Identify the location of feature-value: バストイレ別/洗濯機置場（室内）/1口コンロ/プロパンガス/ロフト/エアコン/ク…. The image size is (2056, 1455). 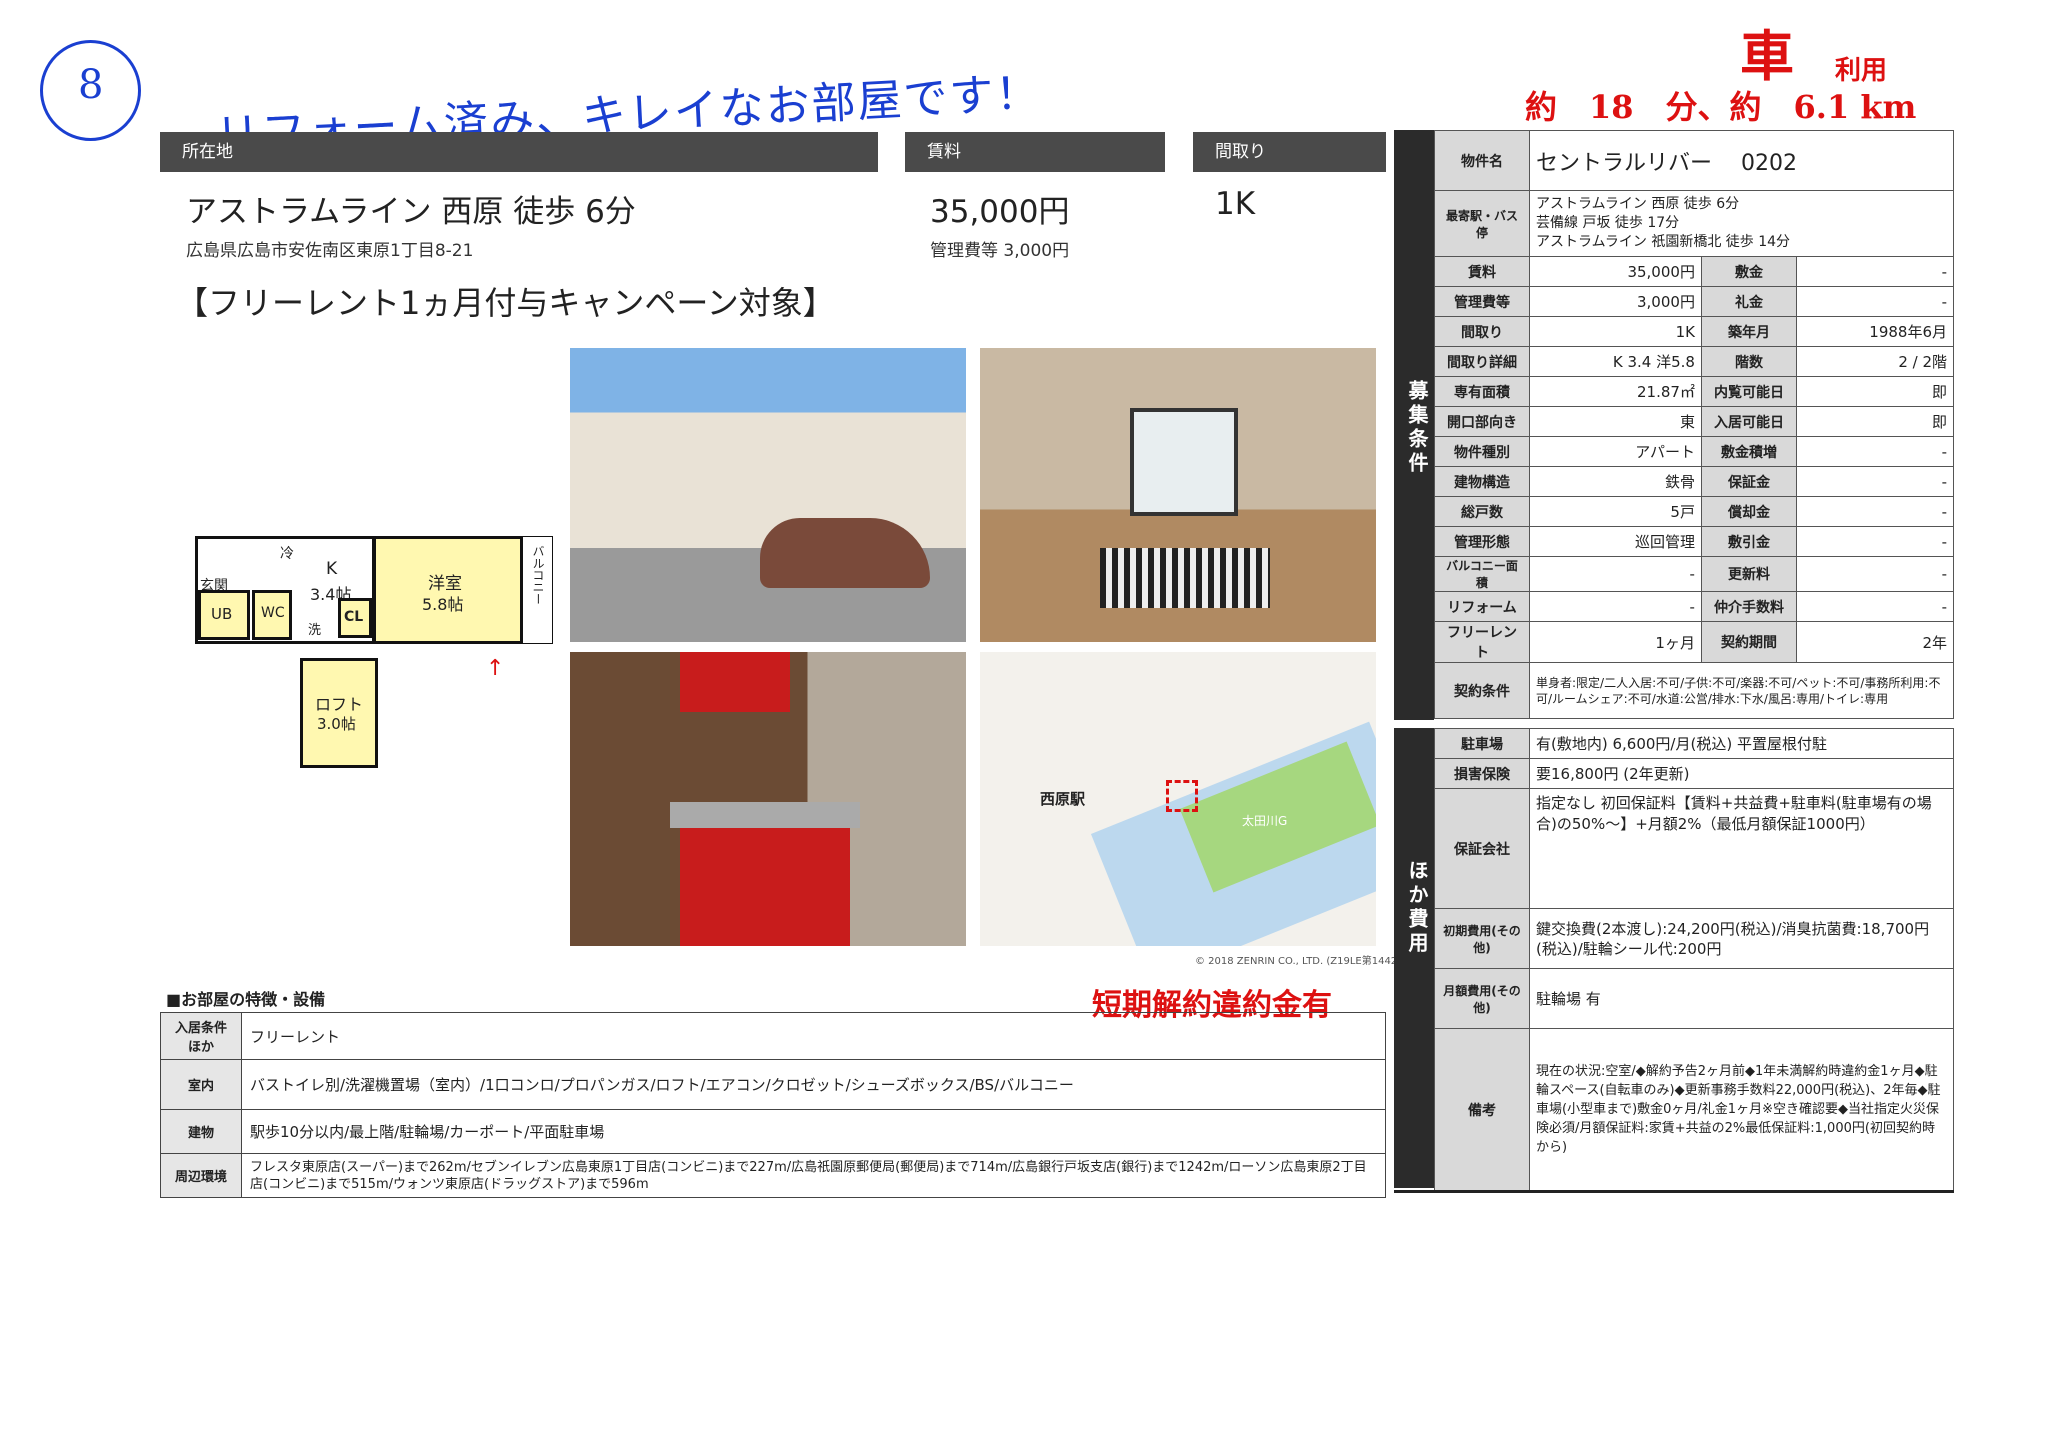
(813, 1084).